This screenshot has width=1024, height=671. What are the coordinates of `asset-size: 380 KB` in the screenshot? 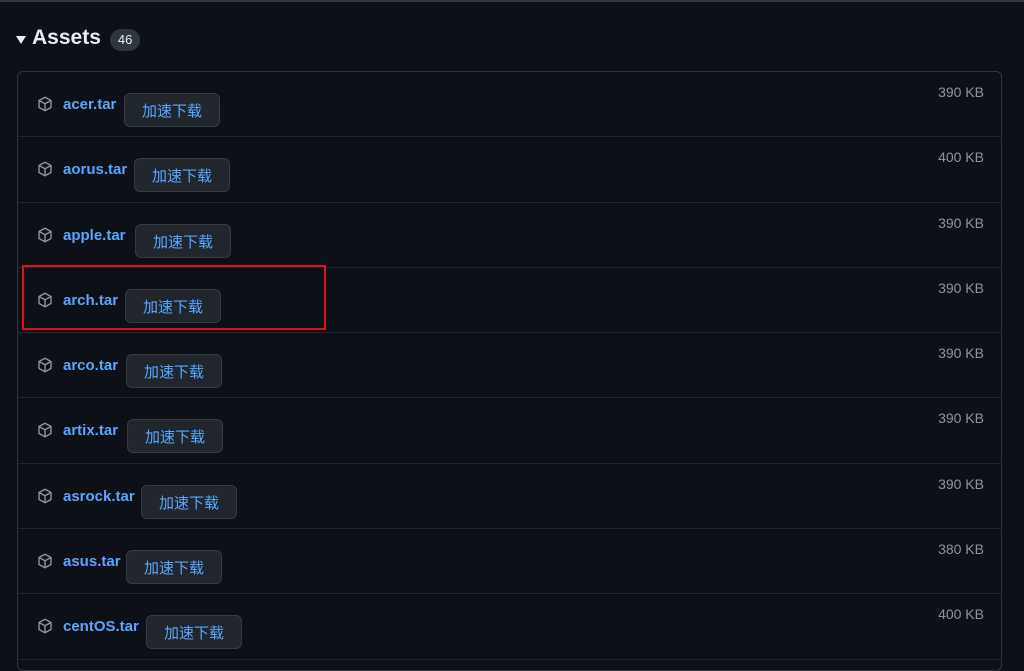 It's located at (961, 549).